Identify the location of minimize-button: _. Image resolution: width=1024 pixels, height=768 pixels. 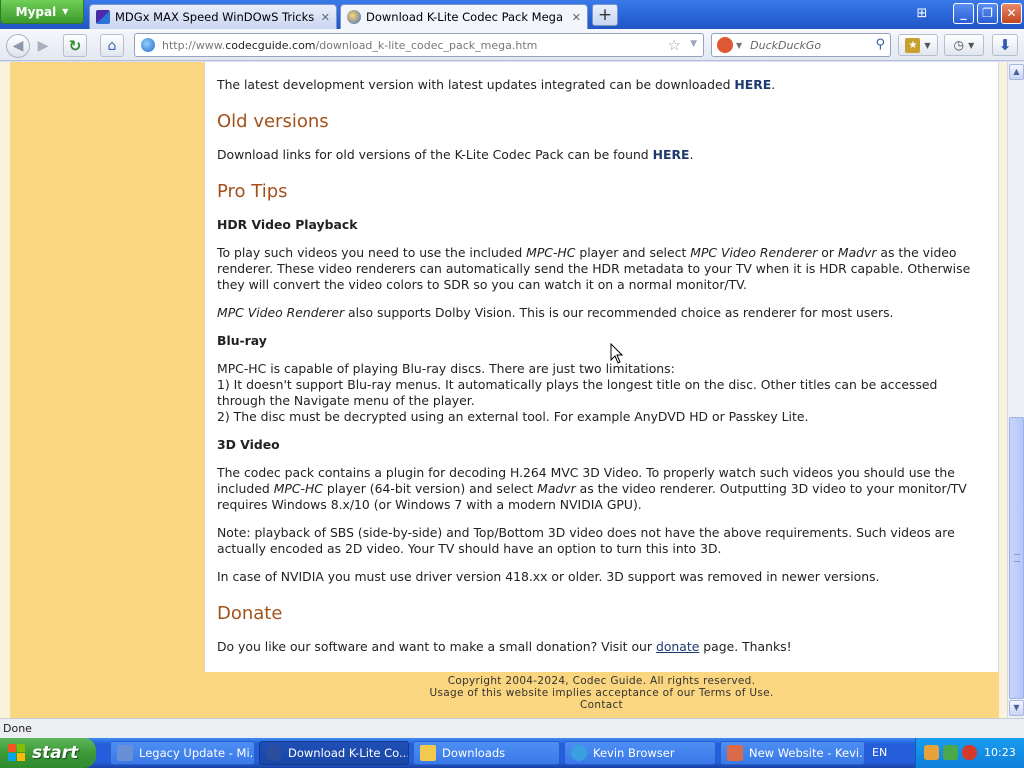
(963, 13).